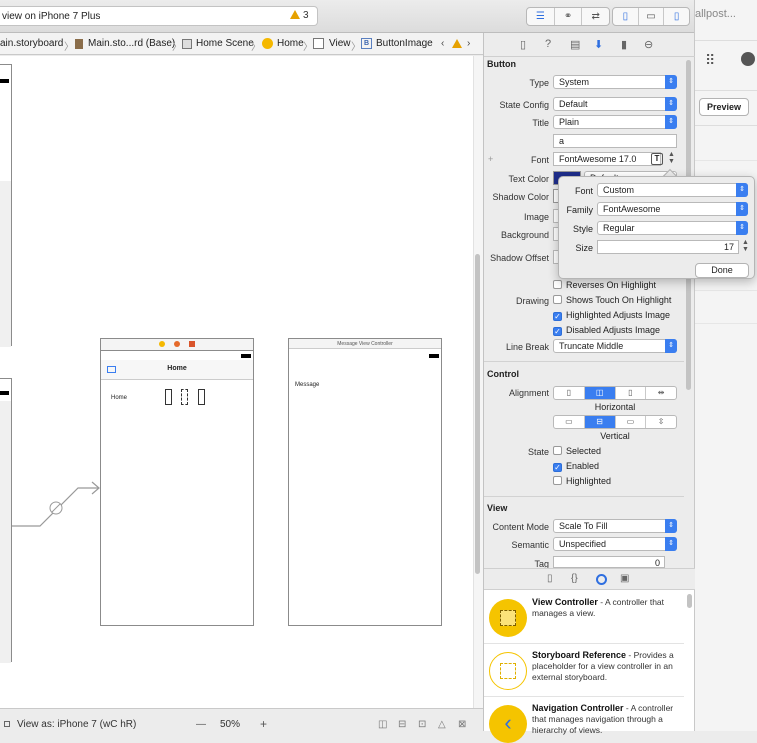 The width and height of the screenshot is (757, 743). What do you see at coordinates (340, 43) in the screenshot?
I see `crumb-view: View` at bounding box center [340, 43].